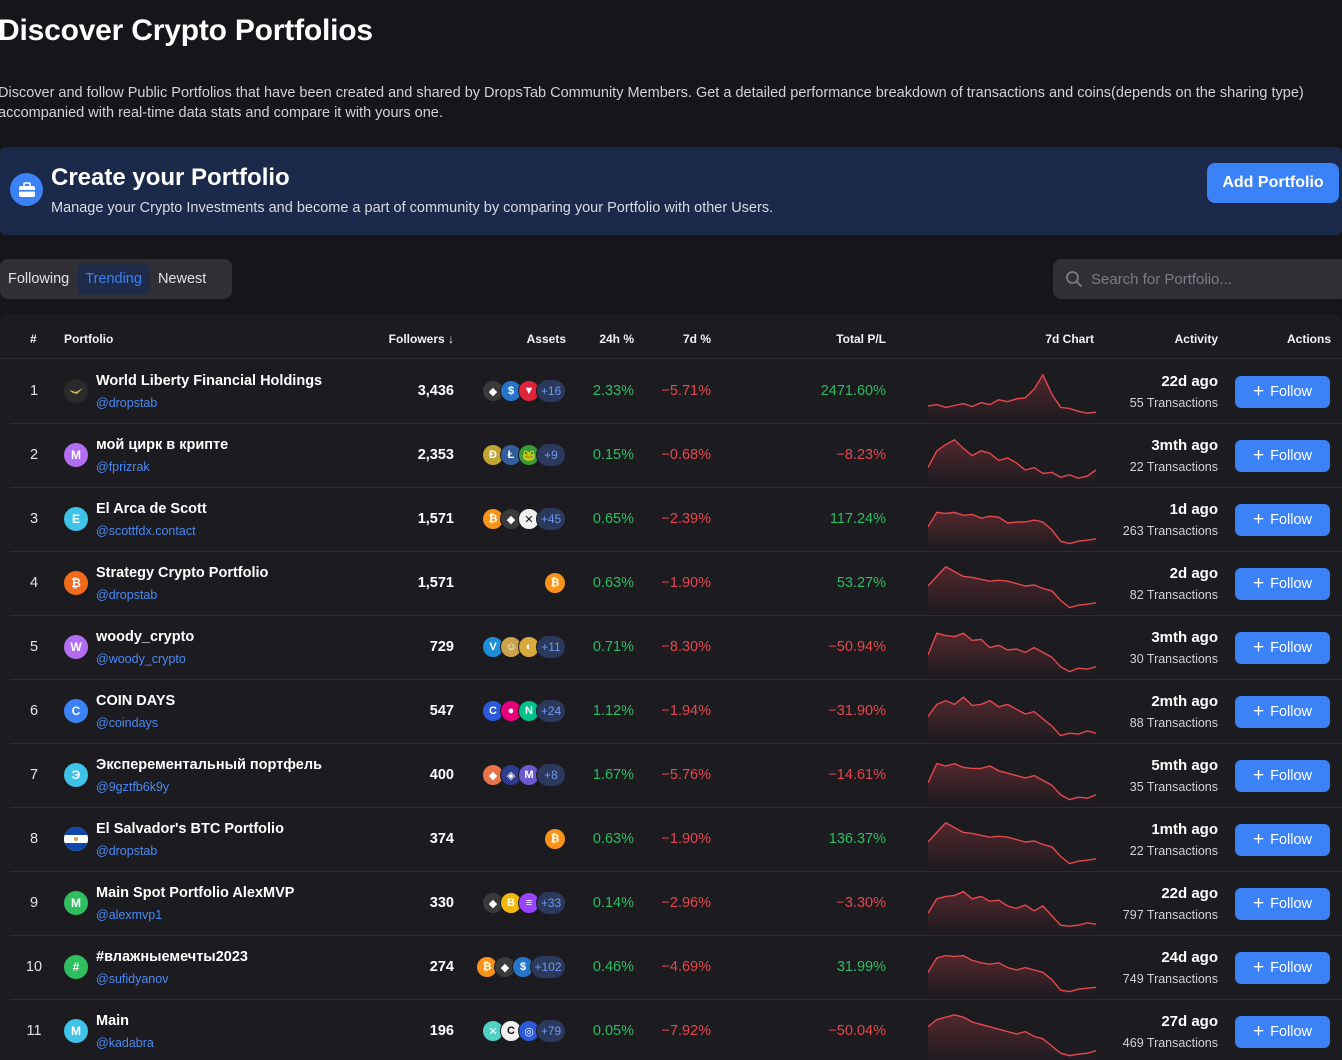  I want to click on header-total-pl: Total P/L, so click(861, 339).